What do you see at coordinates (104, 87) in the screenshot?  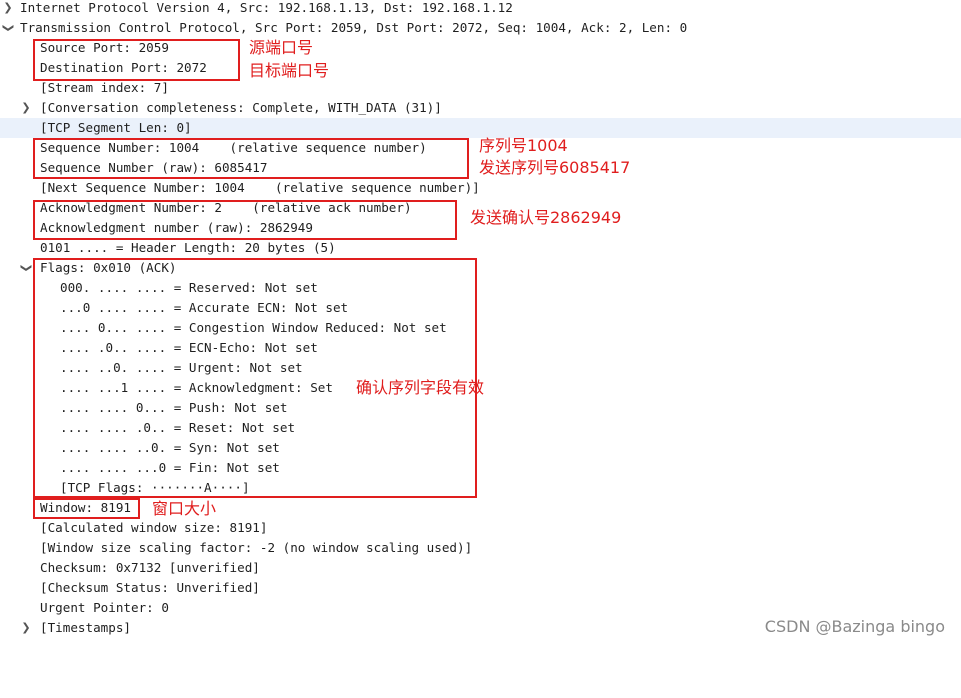 I see `stream-index-text: [Stream index: 7]` at bounding box center [104, 87].